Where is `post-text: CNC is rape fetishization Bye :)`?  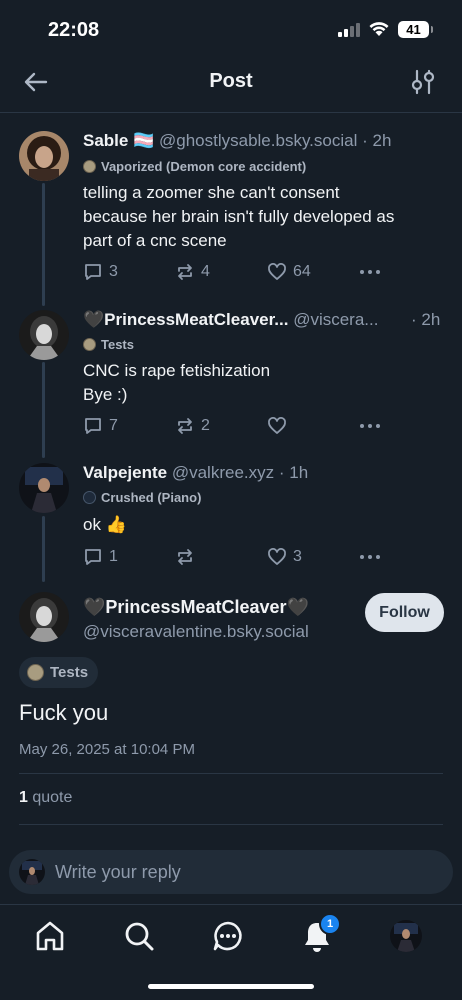
post-text: CNC is rape fetishization Bye :) is located at coordinates (176, 383).